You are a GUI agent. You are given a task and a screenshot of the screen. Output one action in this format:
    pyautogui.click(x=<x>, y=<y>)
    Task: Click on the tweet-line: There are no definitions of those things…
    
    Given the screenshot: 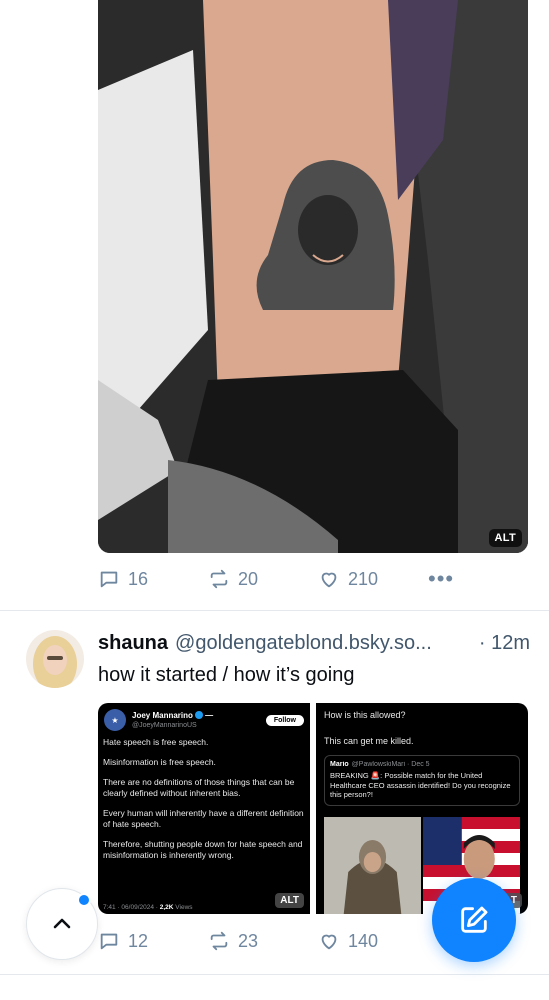 What is the action you would take?
    pyautogui.click(x=199, y=787)
    